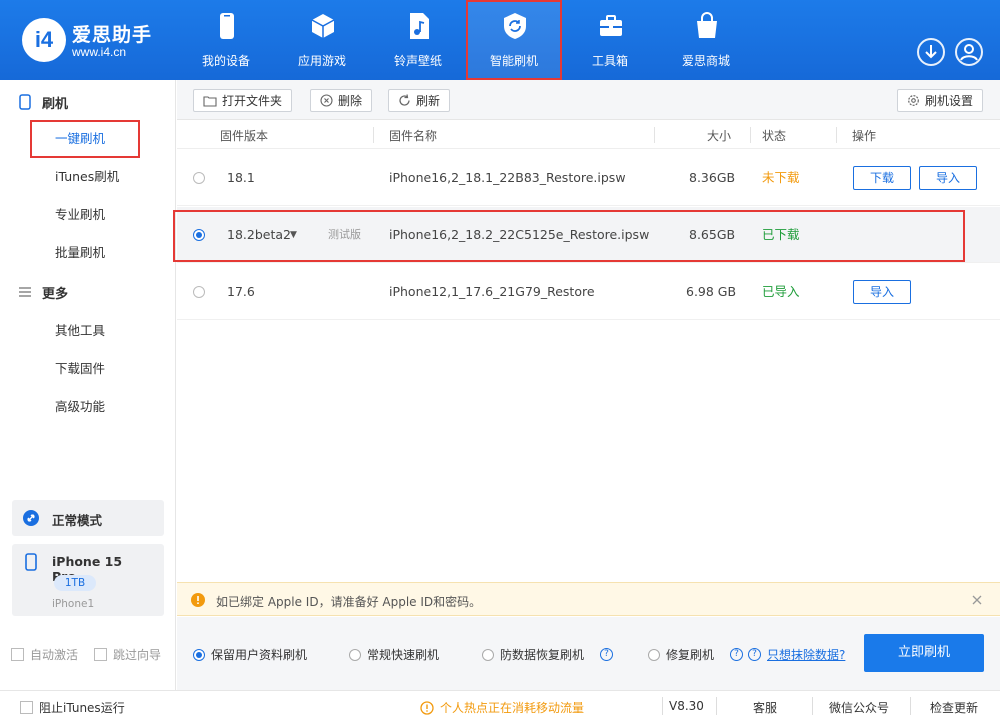 Image resolution: width=1000 pixels, height=721 pixels. I want to click on nav-toolbox: 工具箱, so click(610, 40).